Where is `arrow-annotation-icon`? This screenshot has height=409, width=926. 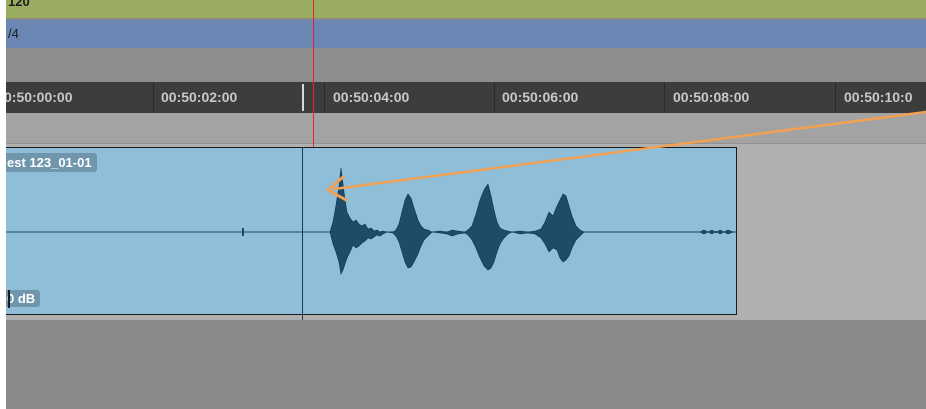 arrow-annotation-icon is located at coordinates (626, 156).